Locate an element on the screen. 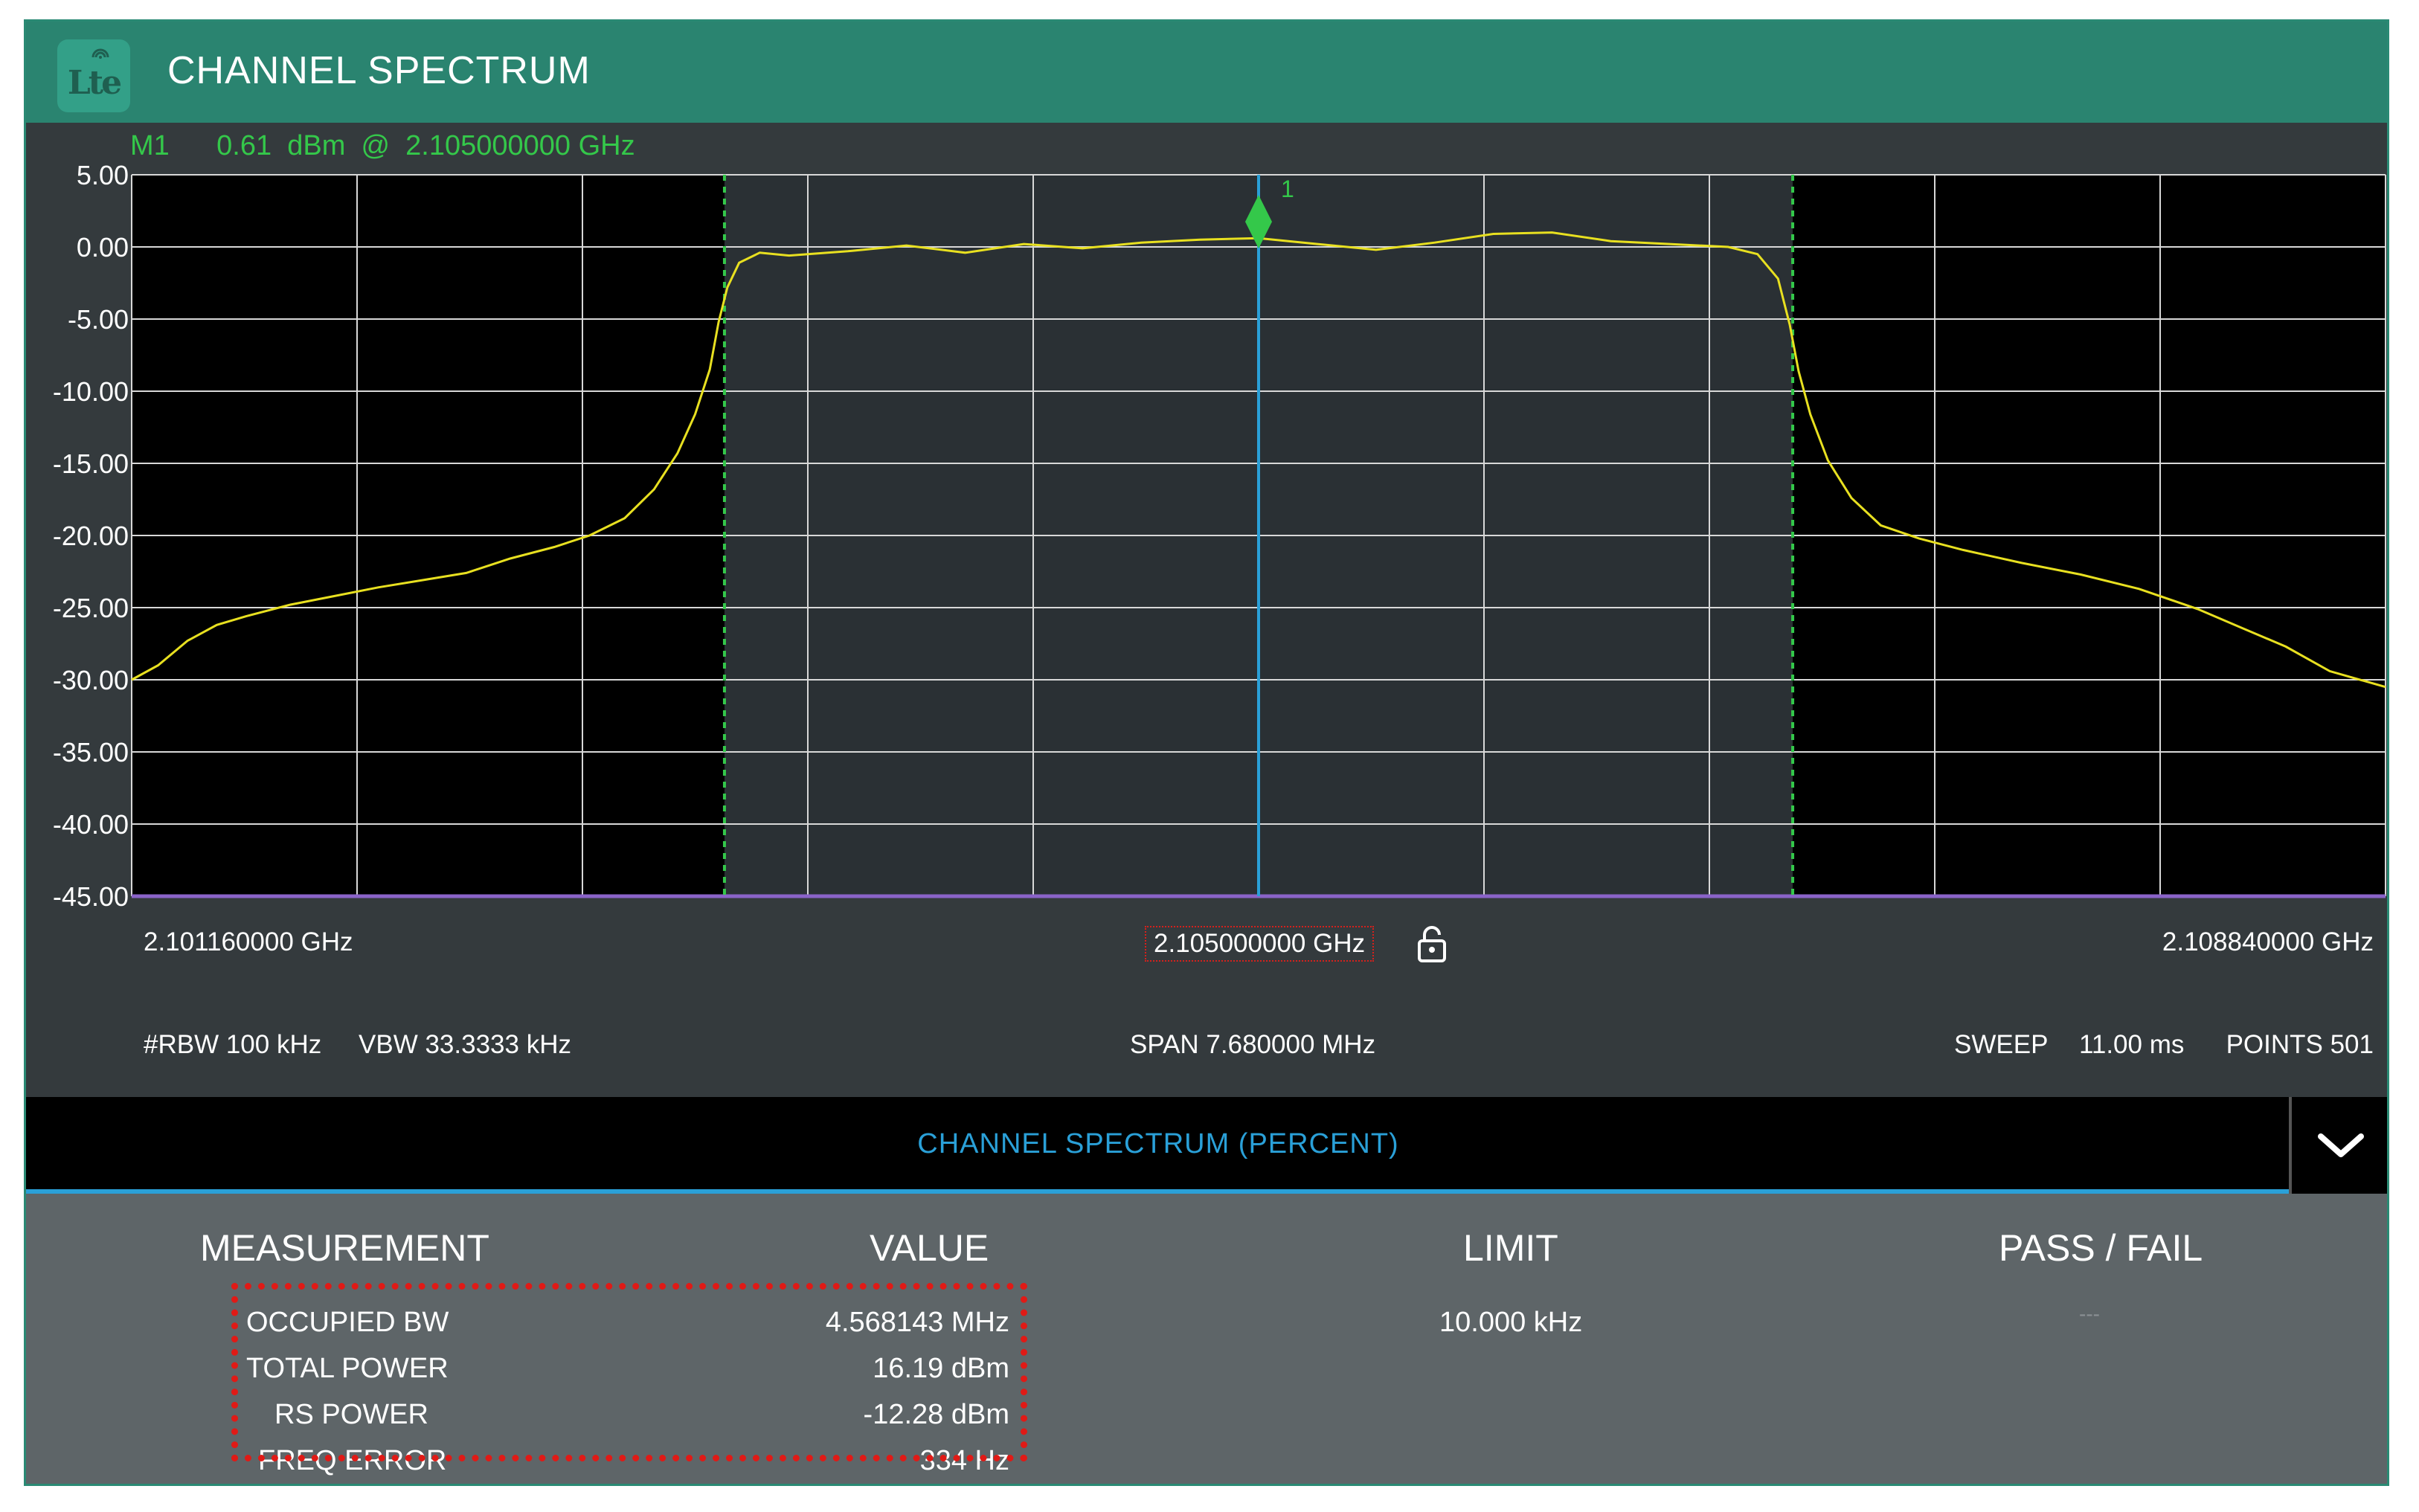 The image size is (2419, 1512). unlock-icon is located at coordinates (1432, 944).